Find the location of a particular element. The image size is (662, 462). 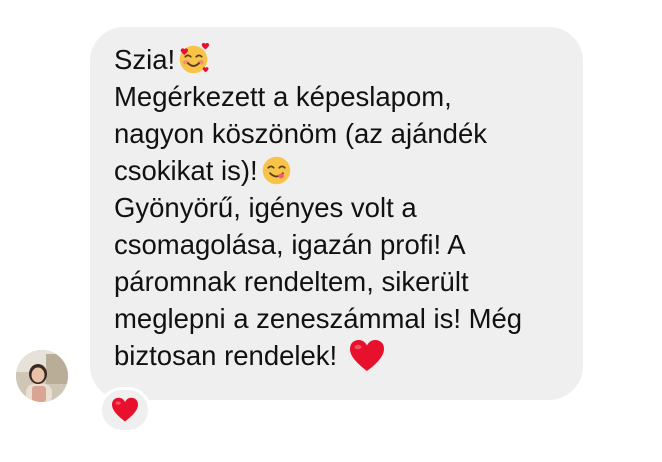

message-text: csomagolása, igazán profi! A is located at coordinates (290, 244).